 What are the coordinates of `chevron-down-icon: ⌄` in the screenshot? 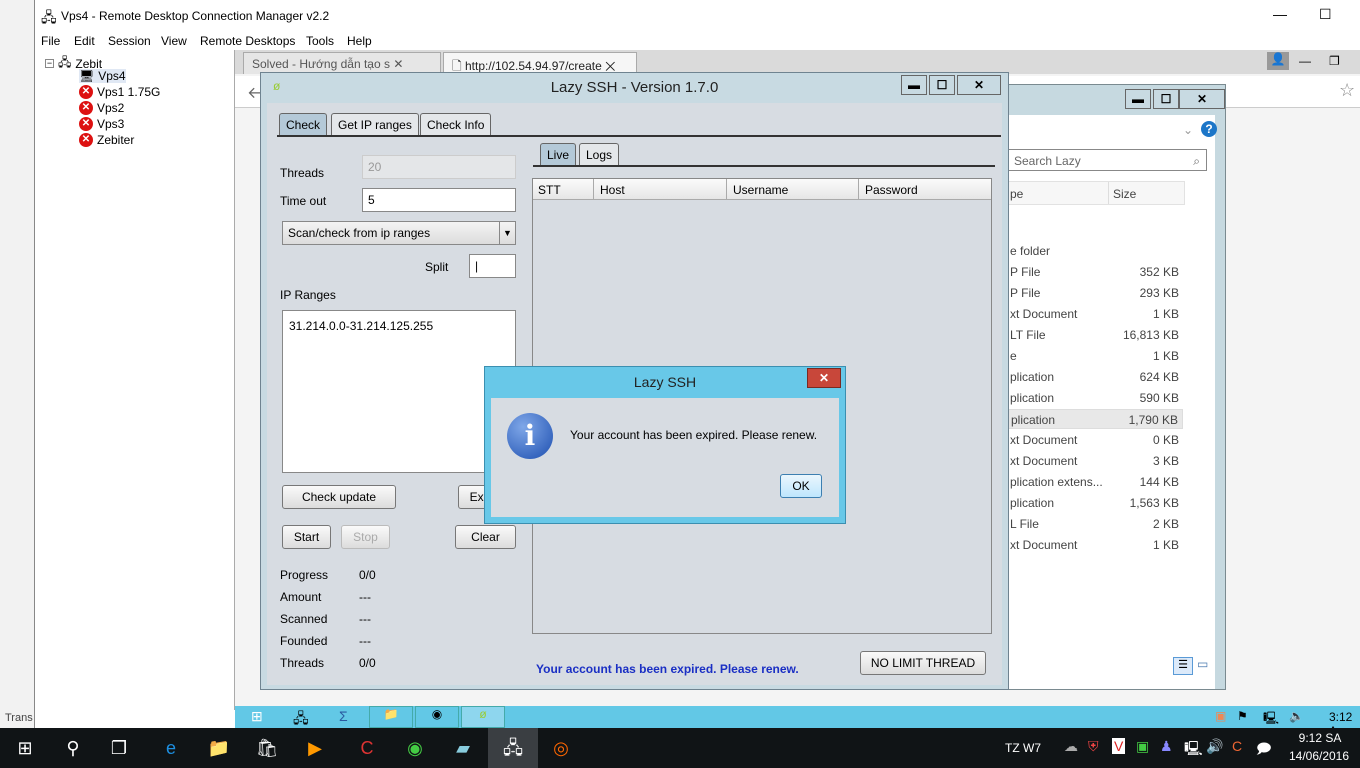 It's located at (1188, 130).